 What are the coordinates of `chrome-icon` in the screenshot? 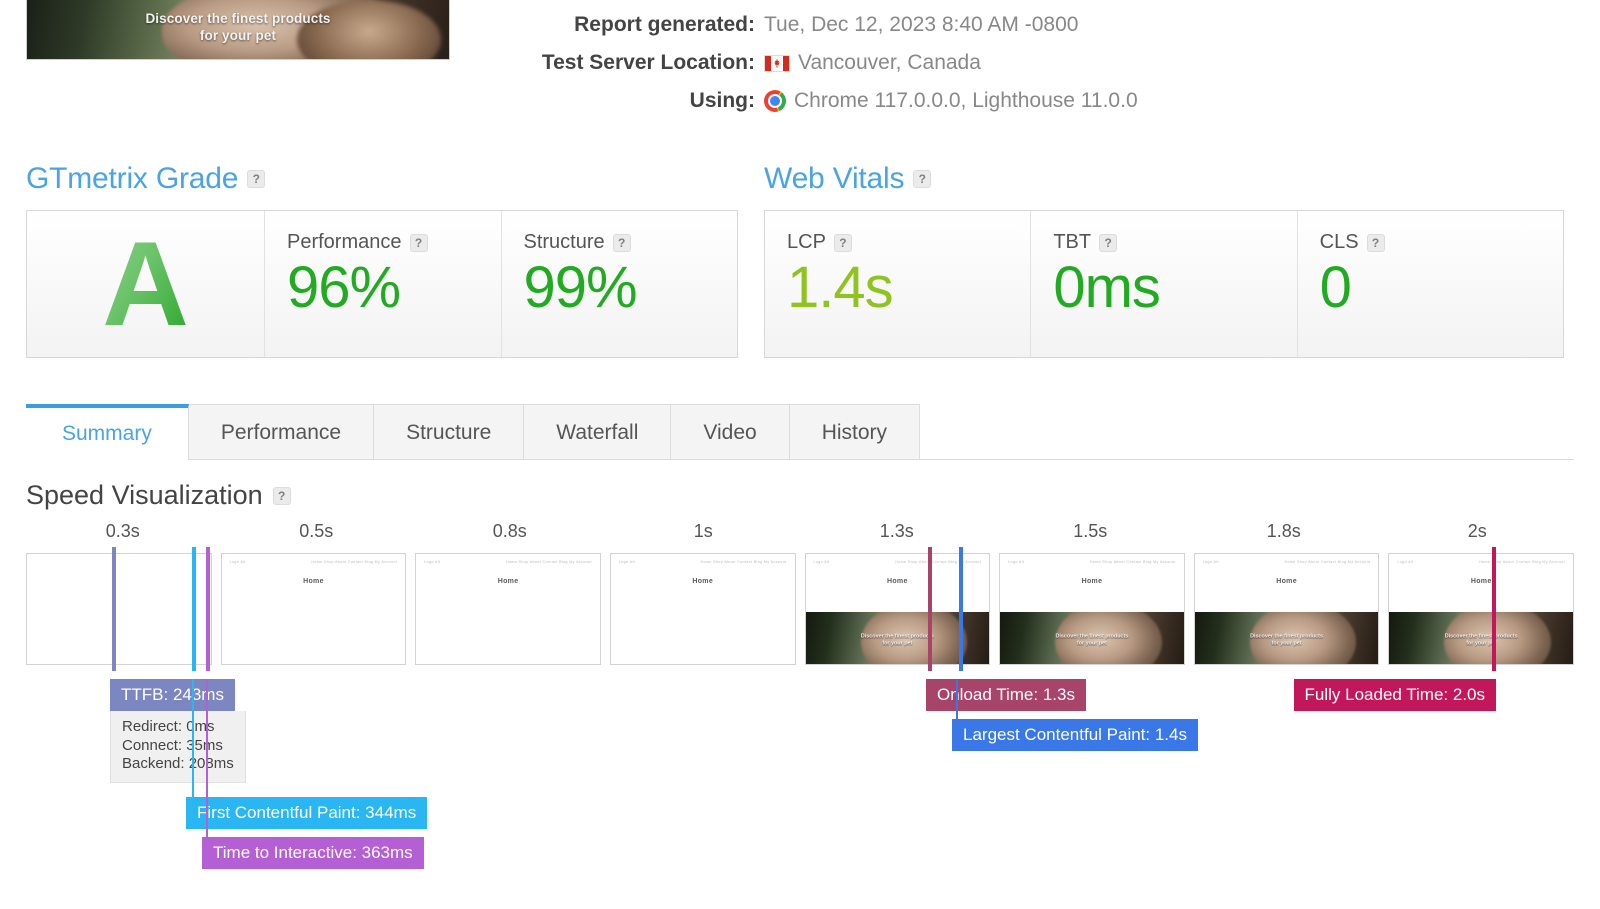 It's located at (775, 101).